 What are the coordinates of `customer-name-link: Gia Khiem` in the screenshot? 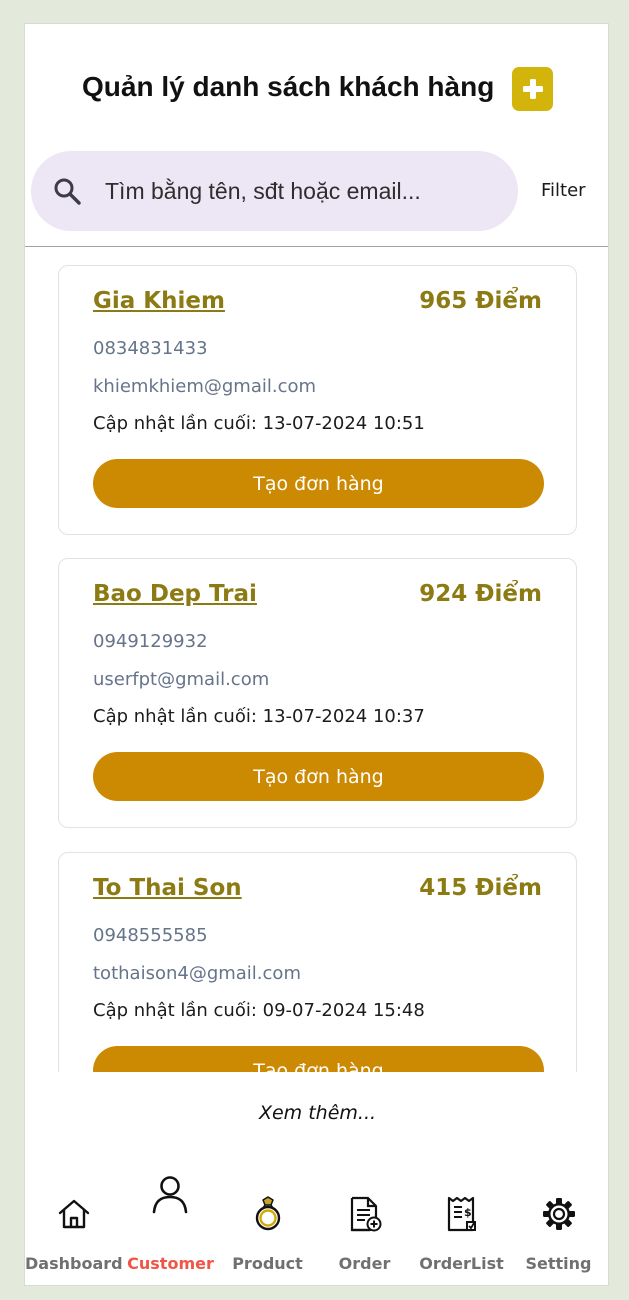 It's located at (159, 301).